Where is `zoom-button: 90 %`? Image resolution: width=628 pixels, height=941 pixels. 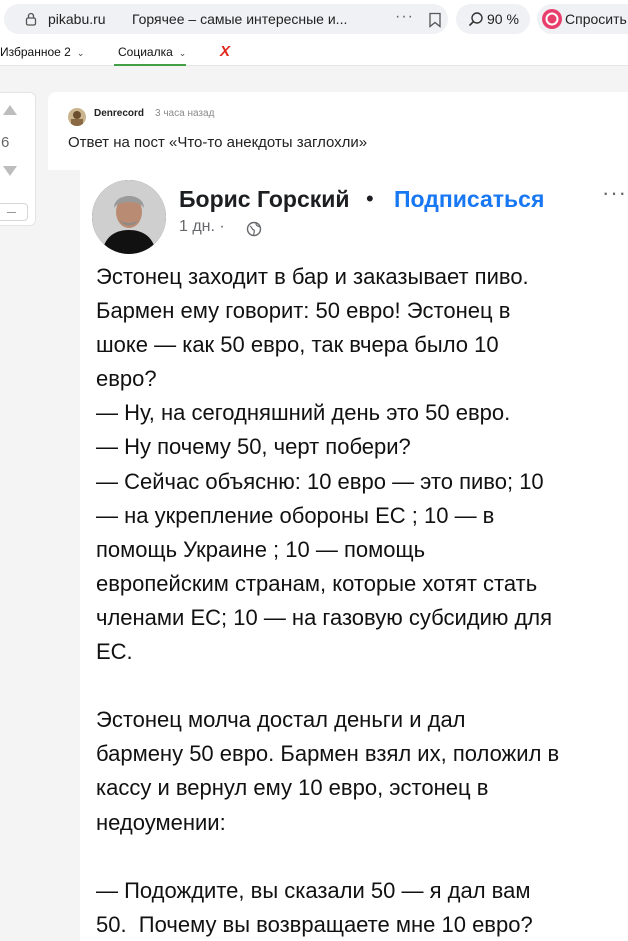 zoom-button: 90 % is located at coordinates (493, 19).